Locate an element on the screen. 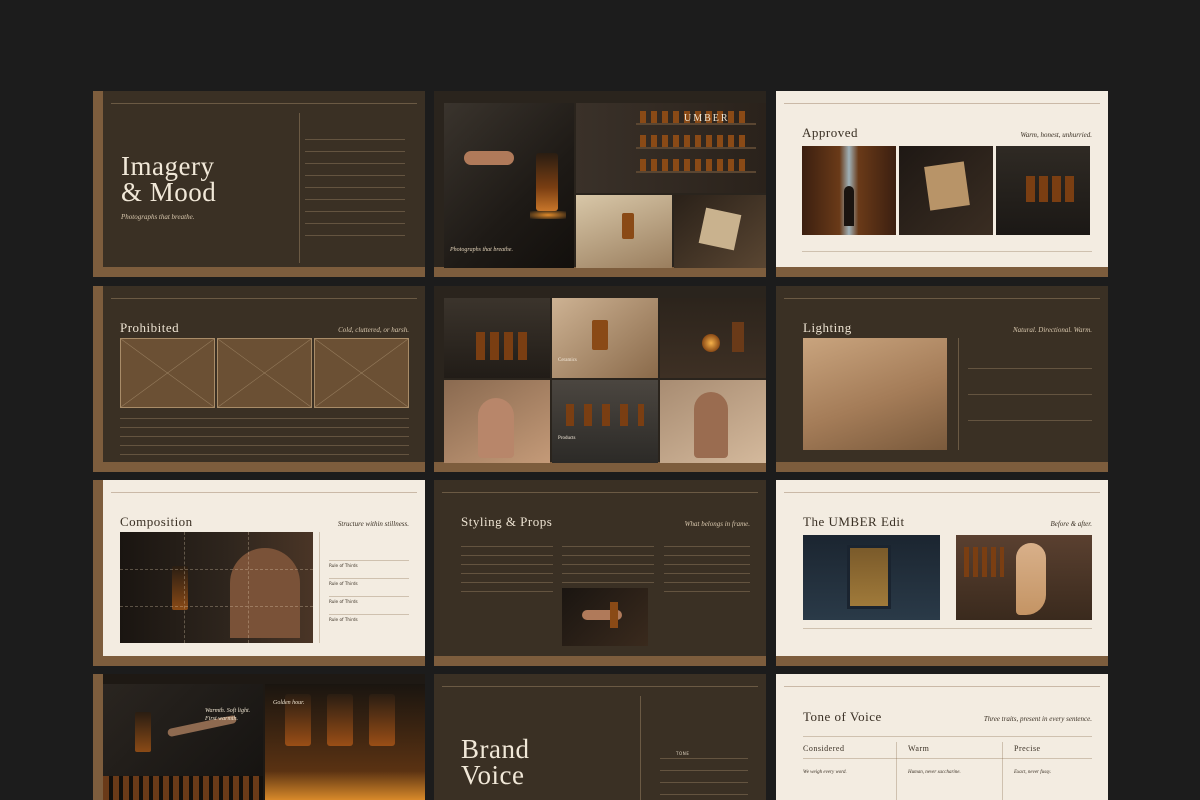 The width and height of the screenshot is (1200, 800). slide-title: Tone of Voice is located at coordinates (842, 716).